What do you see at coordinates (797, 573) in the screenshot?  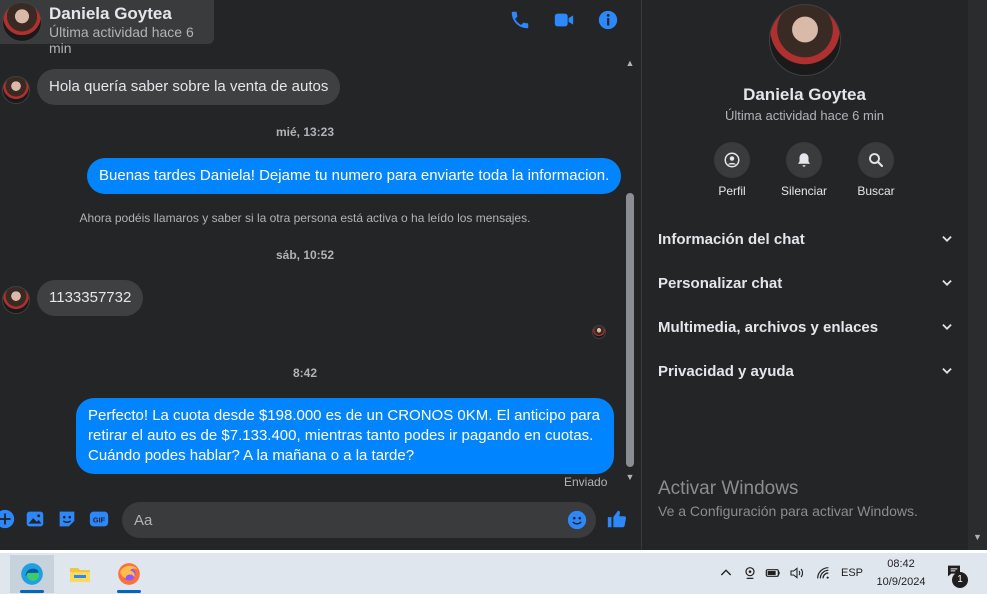 I see `volume-icon` at bounding box center [797, 573].